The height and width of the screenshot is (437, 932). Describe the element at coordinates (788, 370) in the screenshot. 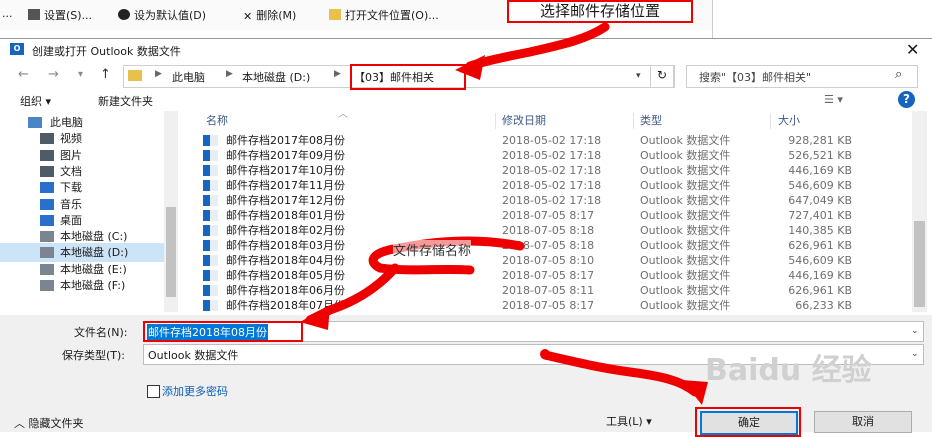

I see `watermark: Baidu 经验` at that location.